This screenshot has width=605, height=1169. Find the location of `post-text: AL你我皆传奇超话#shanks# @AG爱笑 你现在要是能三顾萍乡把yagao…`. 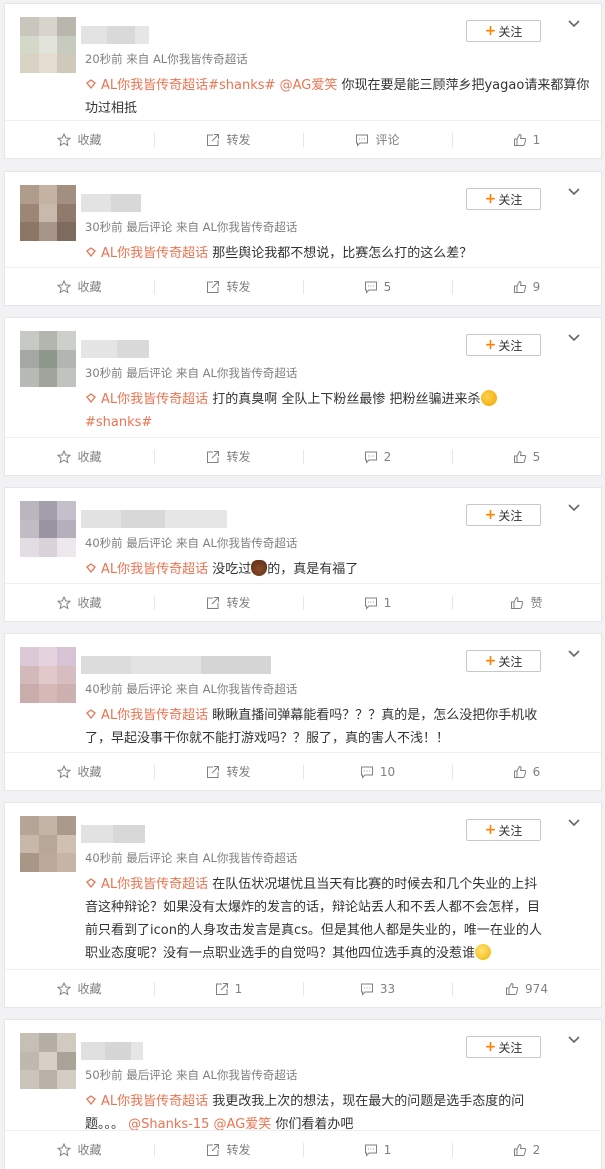

post-text: AL你我皆传奇超话#shanks# @AG爱笑 你现在要是能三顾萍乡把yagao… is located at coordinates (337, 97).